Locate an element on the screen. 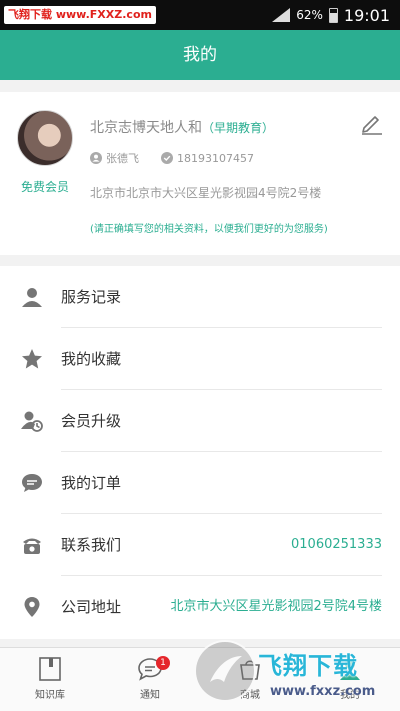 The width and height of the screenshot is (400, 711). signal-icon is located at coordinates (281, 15).